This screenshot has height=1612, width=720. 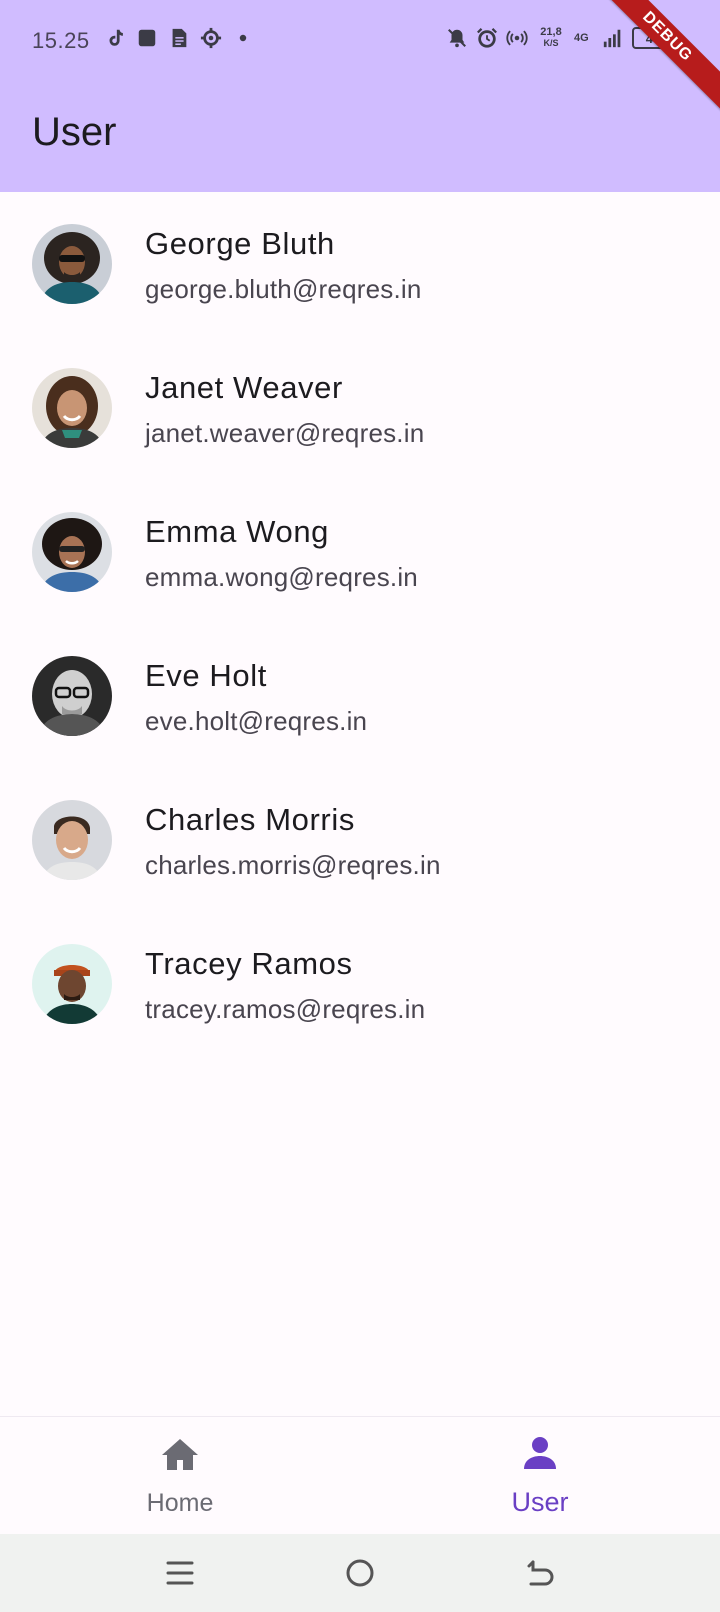 What do you see at coordinates (206, 675) in the screenshot?
I see `user-name: Eve Holt` at bounding box center [206, 675].